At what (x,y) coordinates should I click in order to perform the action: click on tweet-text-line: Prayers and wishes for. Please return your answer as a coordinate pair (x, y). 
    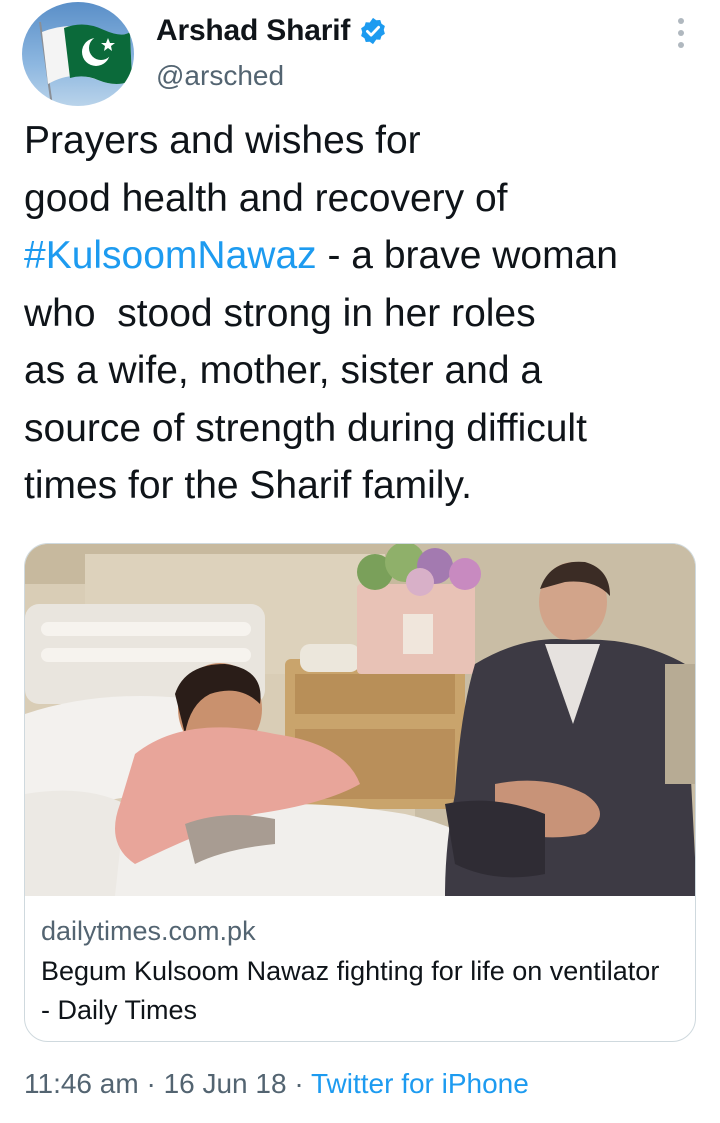
    Looking at the image, I should click on (222, 140).